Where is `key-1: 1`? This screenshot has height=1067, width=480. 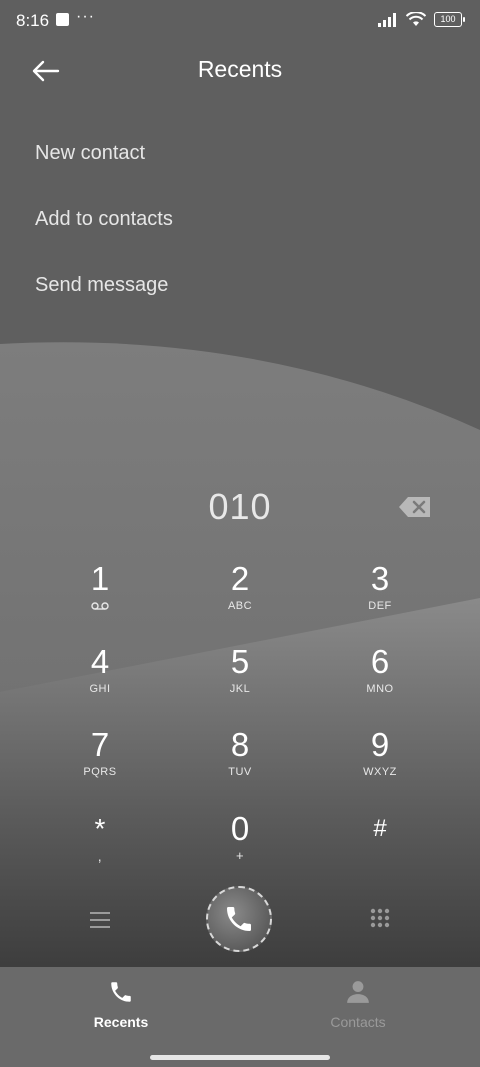
key-1: 1 is located at coordinates (100, 598).